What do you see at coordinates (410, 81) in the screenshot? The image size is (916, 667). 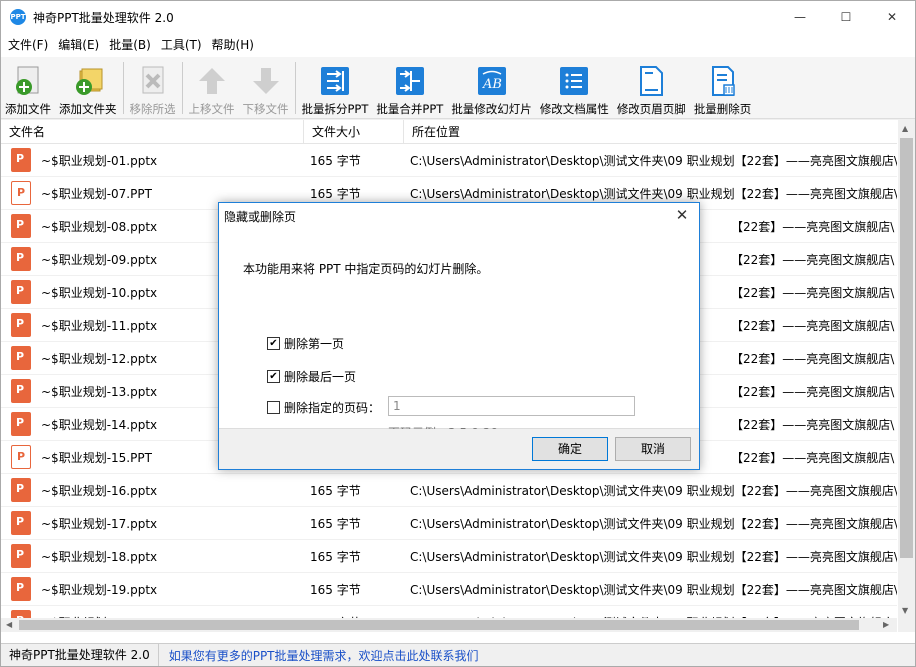 I see `merge-icon` at bounding box center [410, 81].